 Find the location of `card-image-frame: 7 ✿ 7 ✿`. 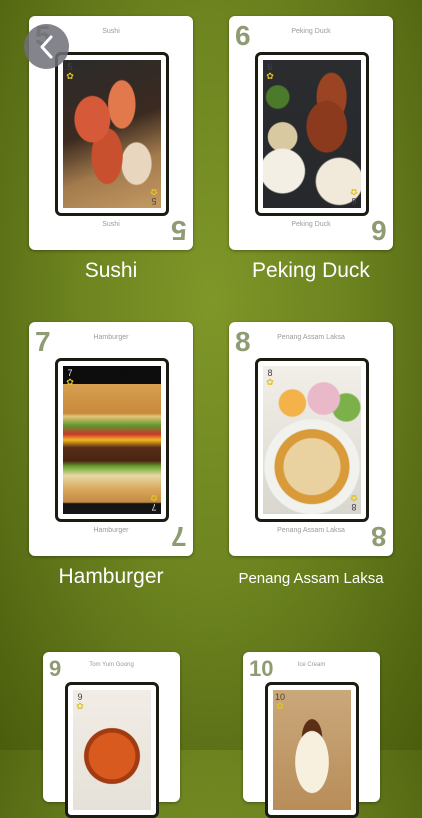

card-image-frame: 7 ✿ 7 ✿ is located at coordinates (112, 440).